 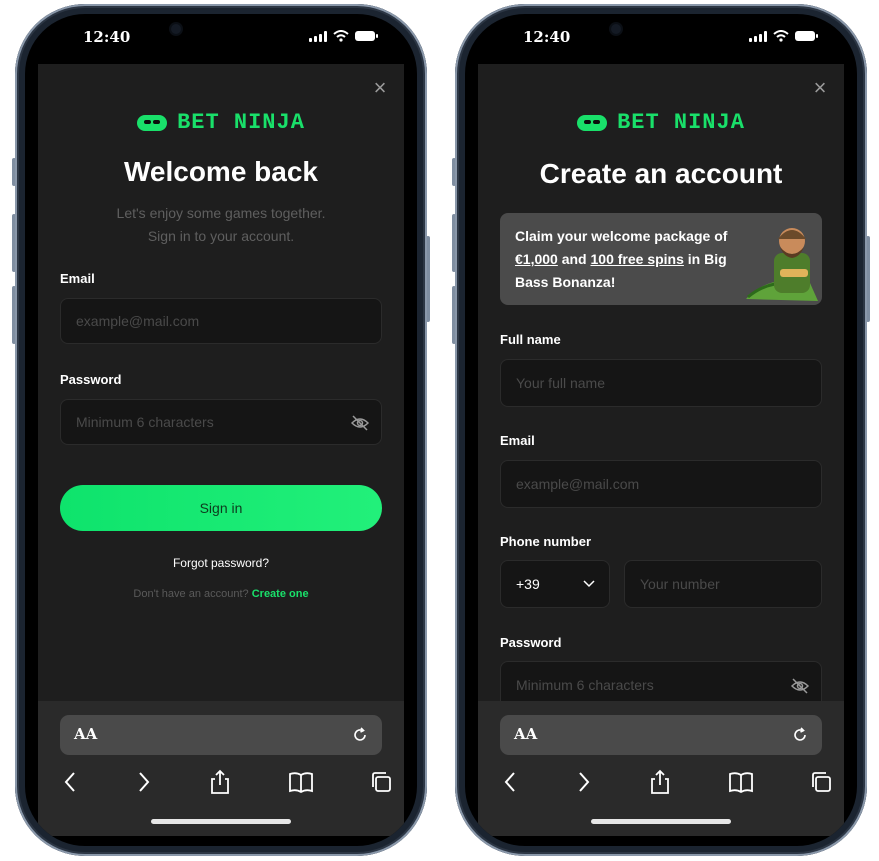 I want to click on promo-text-before: Claim your welcome package of, so click(x=621, y=236).